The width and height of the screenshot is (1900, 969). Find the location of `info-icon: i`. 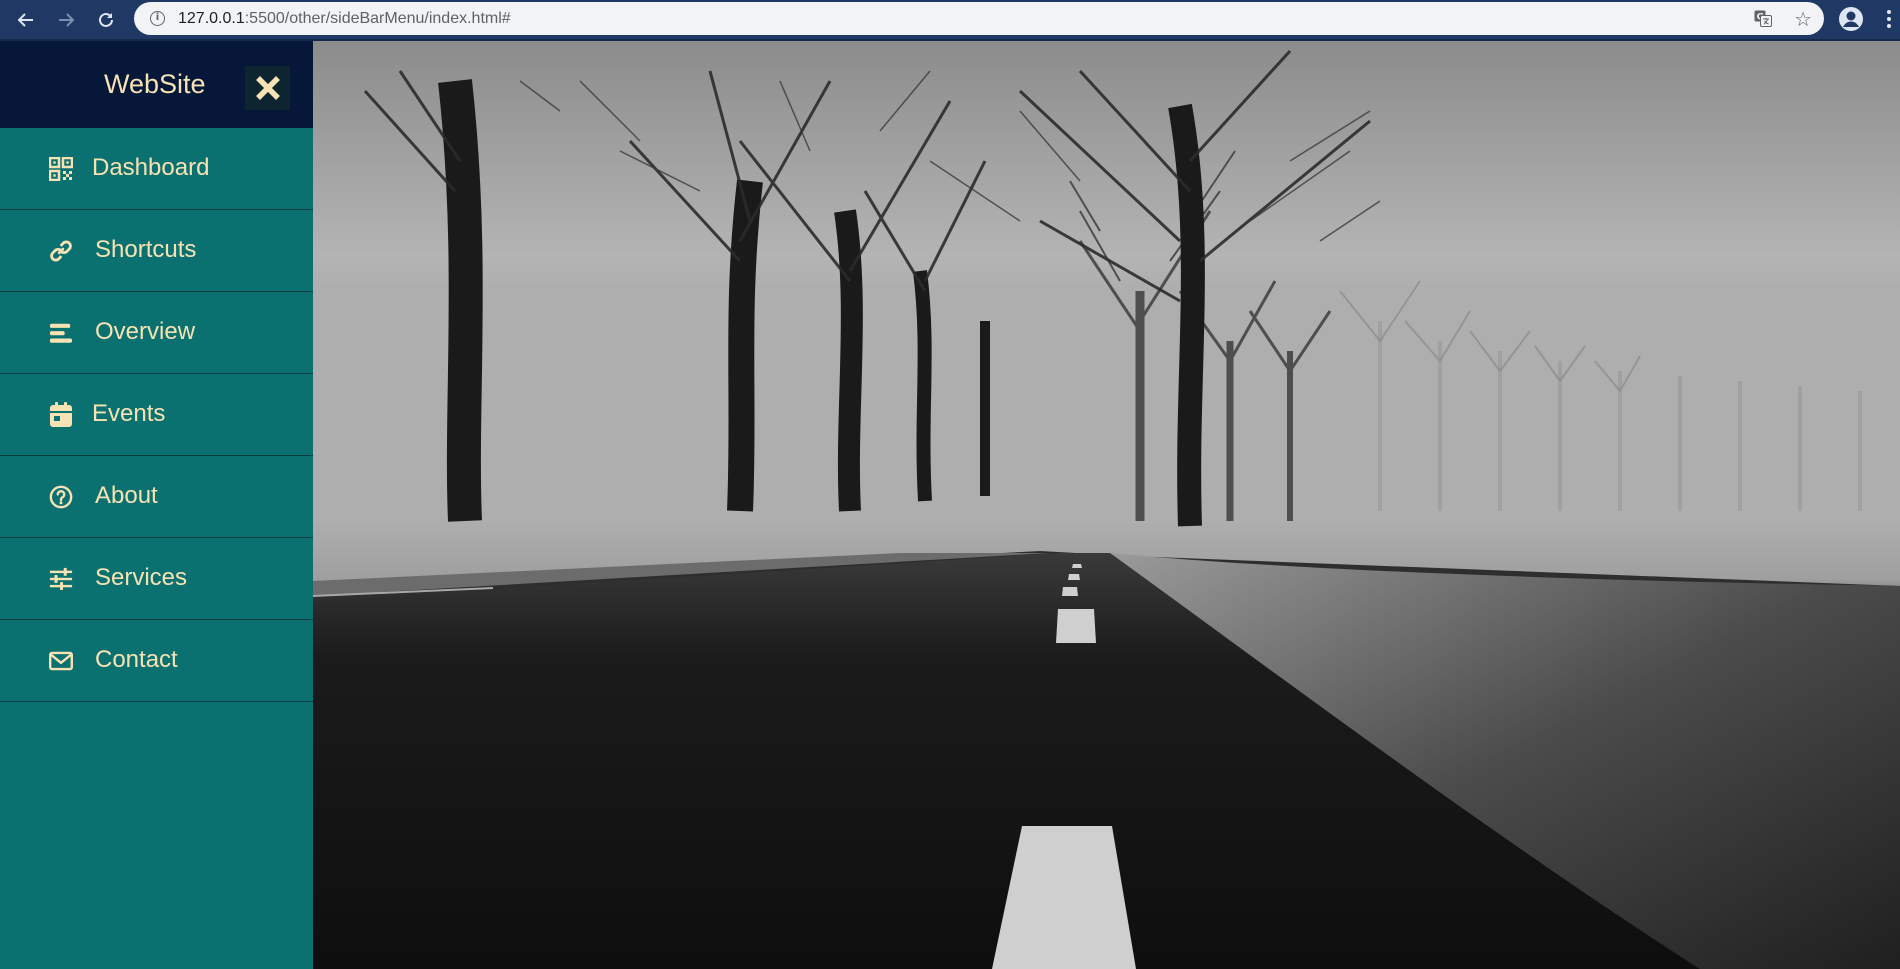

info-icon: i is located at coordinates (157, 18).